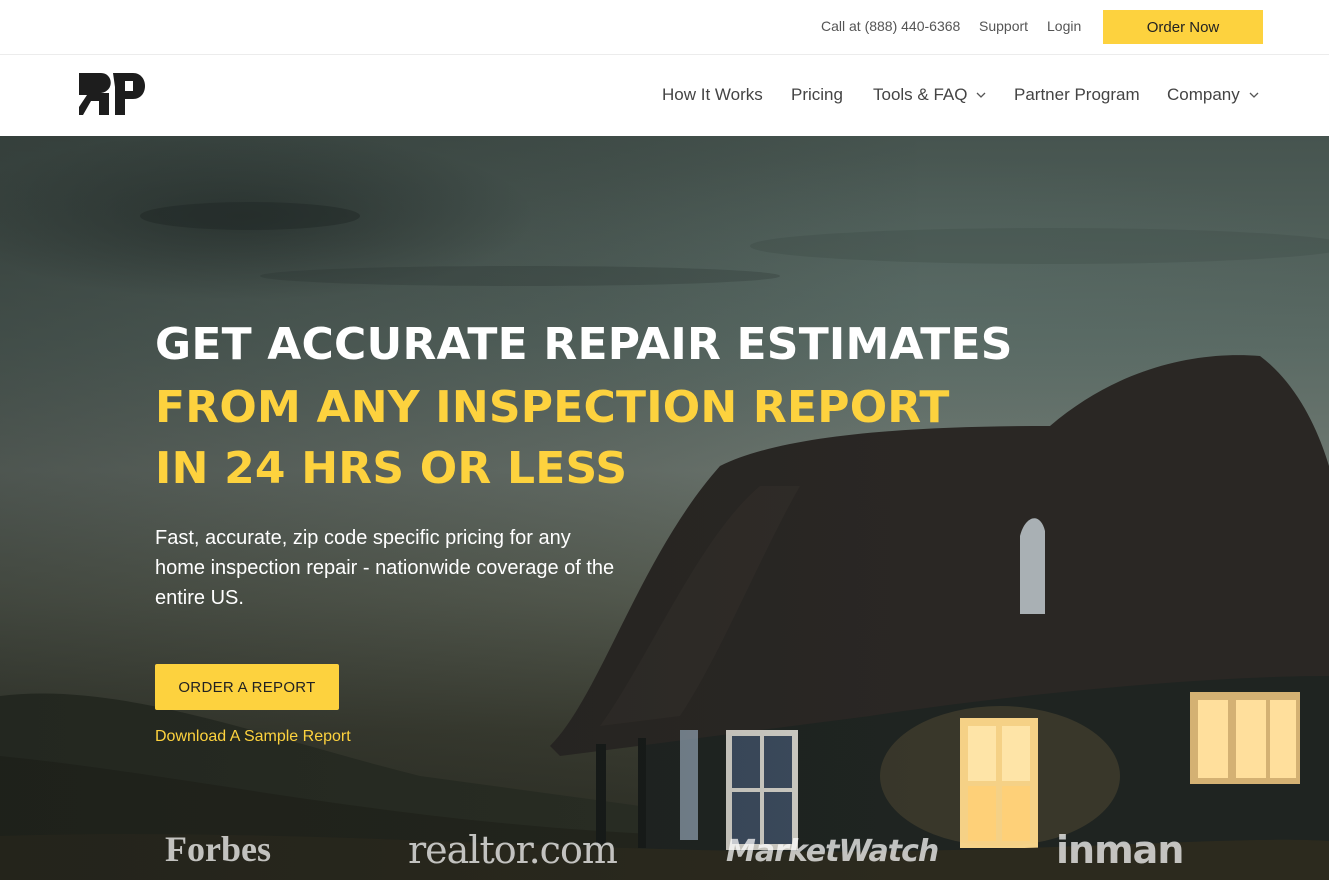 The image size is (1329, 885). I want to click on nav-item-label: Company, so click(1203, 94).